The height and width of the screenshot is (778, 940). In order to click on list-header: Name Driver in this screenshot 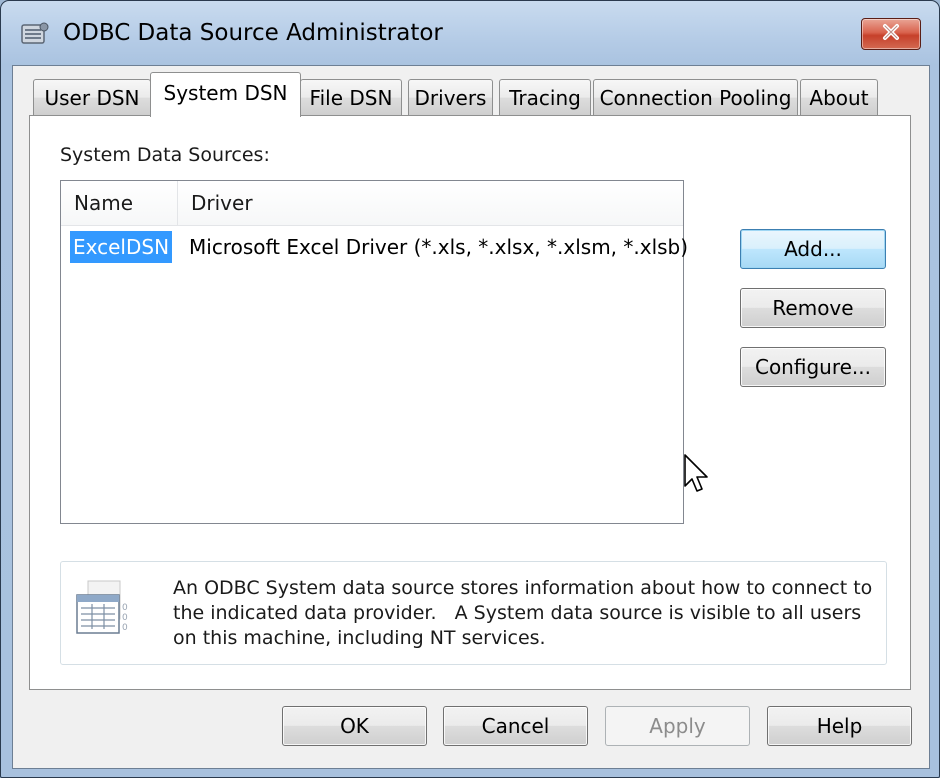, I will do `click(372, 203)`.